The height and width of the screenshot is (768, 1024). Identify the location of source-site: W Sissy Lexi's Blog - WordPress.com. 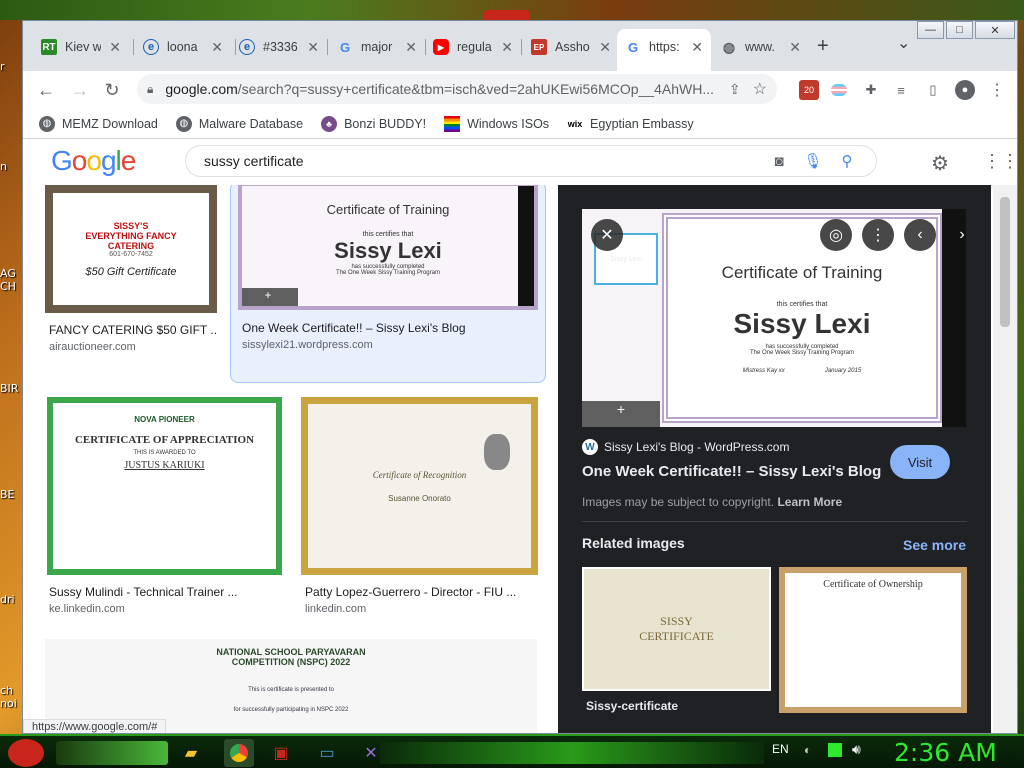
(685, 447).